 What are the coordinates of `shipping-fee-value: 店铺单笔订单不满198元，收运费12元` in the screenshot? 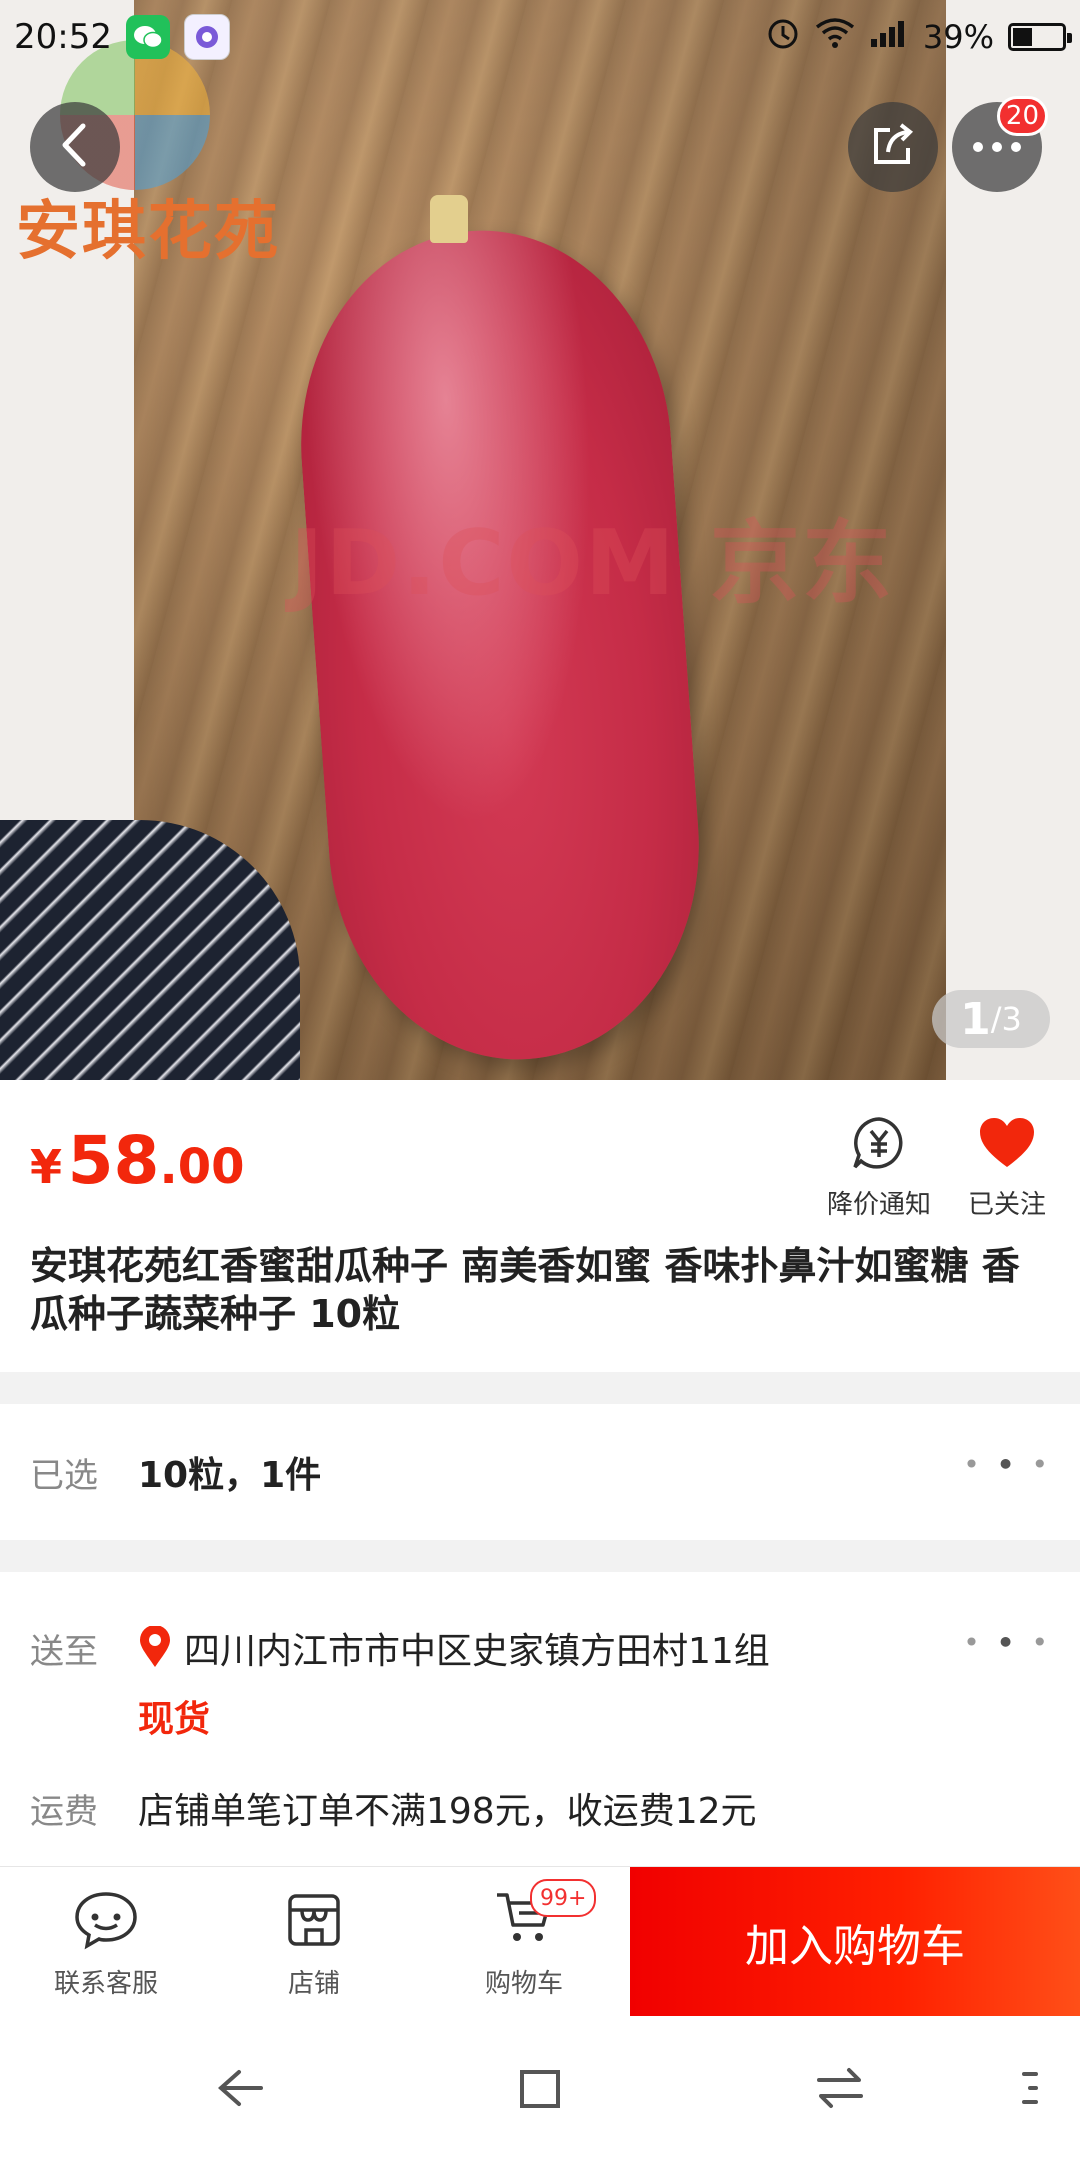 It's located at (447, 1811).